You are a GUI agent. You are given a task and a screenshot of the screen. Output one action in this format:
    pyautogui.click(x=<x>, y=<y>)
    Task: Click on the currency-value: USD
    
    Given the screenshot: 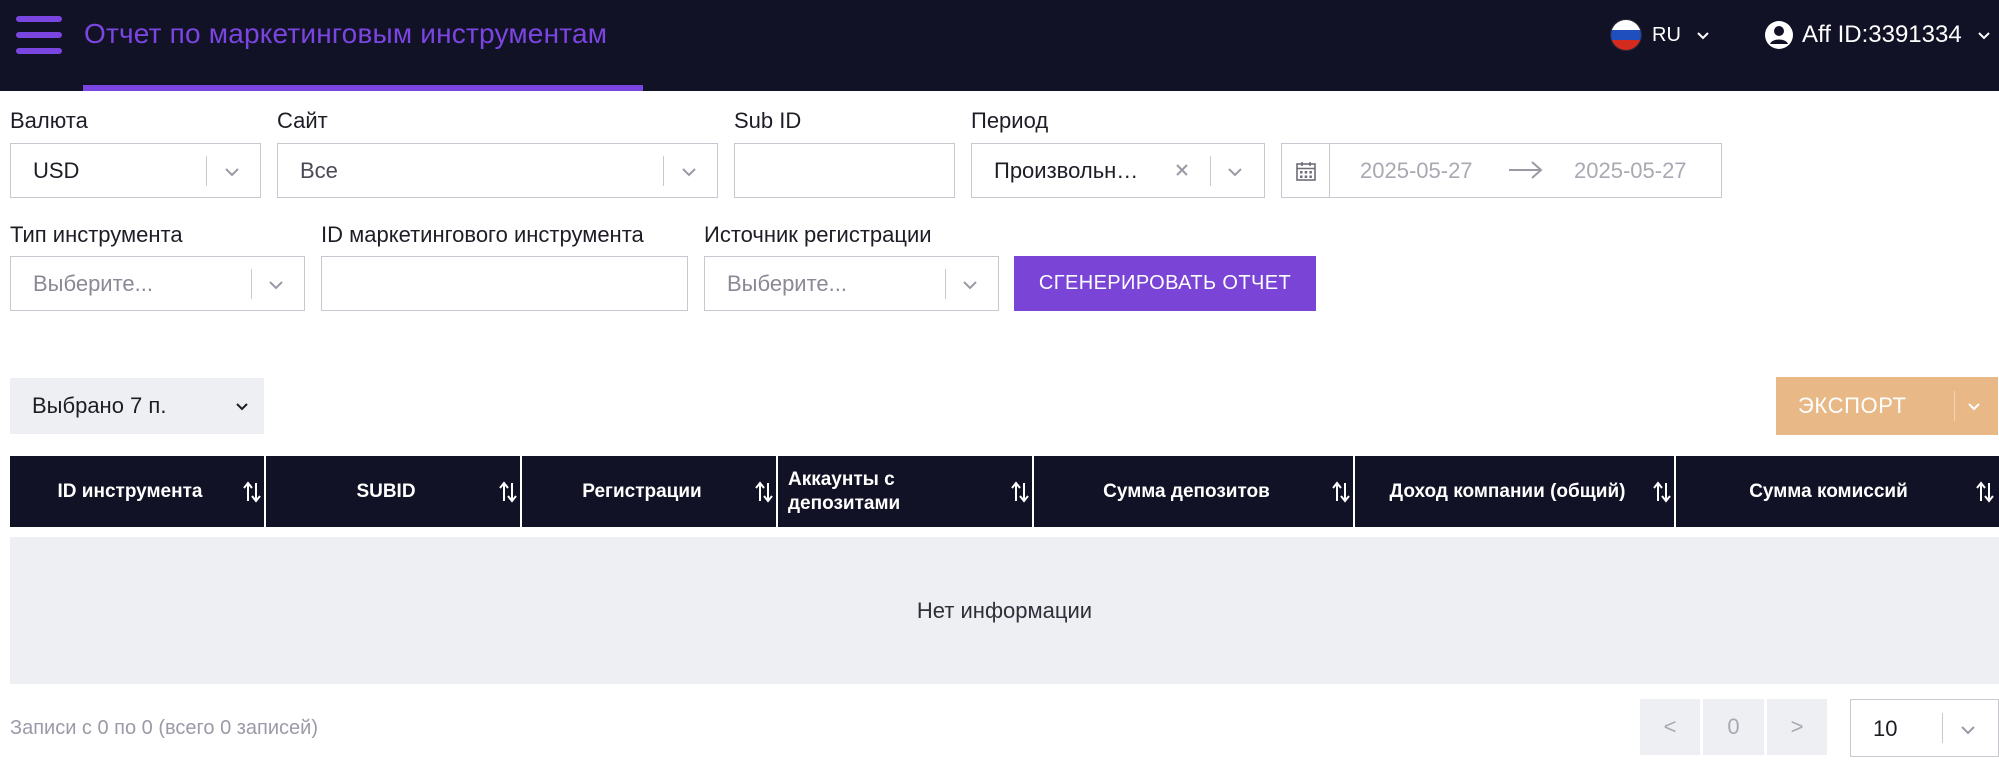 What is the action you would take?
    pyautogui.click(x=56, y=170)
    